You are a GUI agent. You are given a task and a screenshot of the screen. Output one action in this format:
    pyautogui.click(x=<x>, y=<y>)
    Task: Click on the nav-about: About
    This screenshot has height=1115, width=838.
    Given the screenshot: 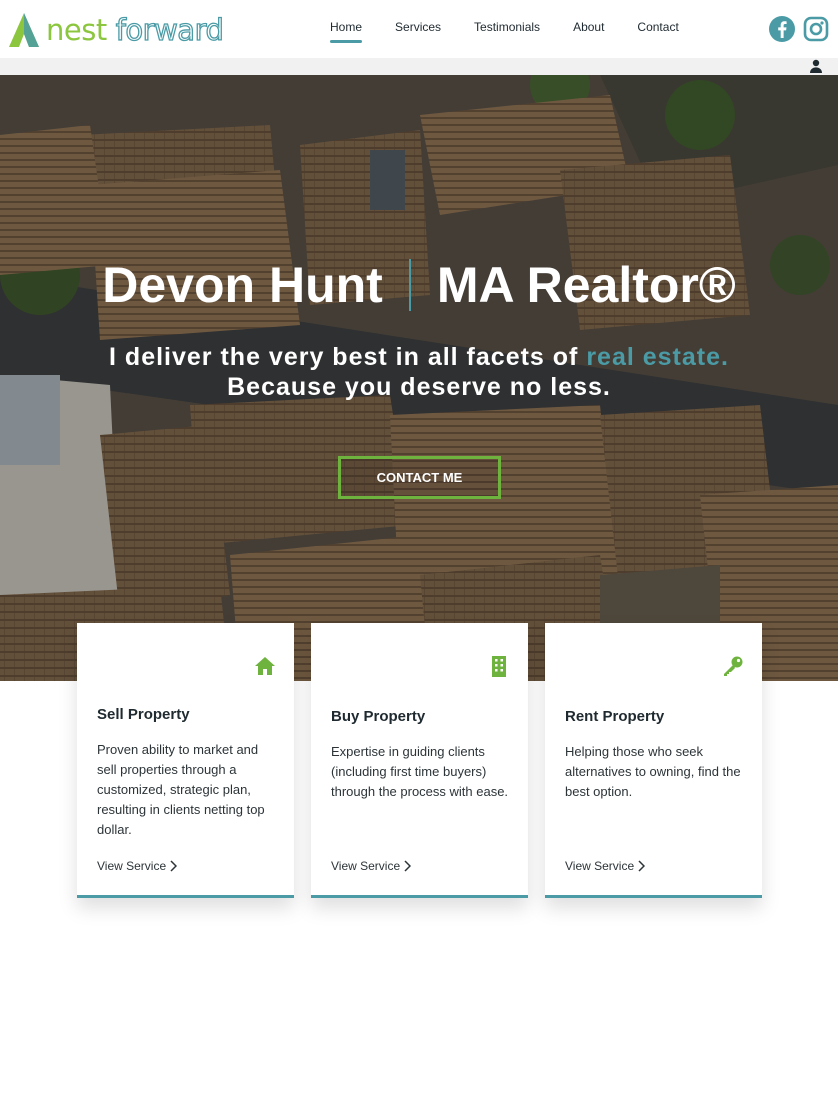 What is the action you would take?
    pyautogui.click(x=588, y=30)
    